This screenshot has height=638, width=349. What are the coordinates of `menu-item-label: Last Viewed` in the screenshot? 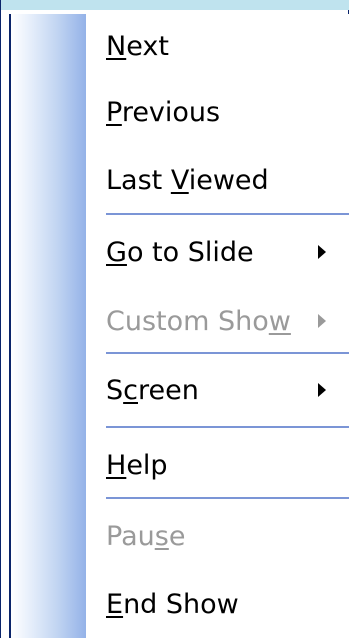 It's located at (187, 180).